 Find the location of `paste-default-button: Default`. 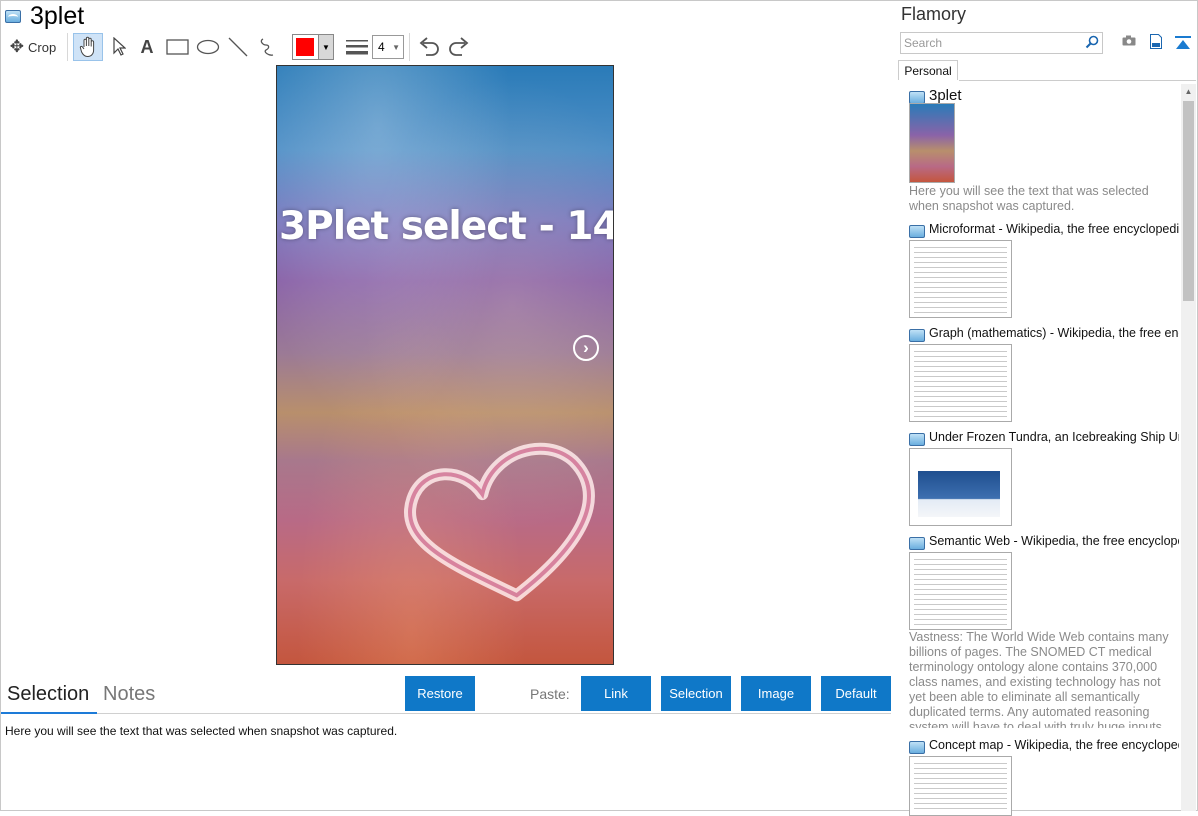

paste-default-button: Default is located at coordinates (856, 693).